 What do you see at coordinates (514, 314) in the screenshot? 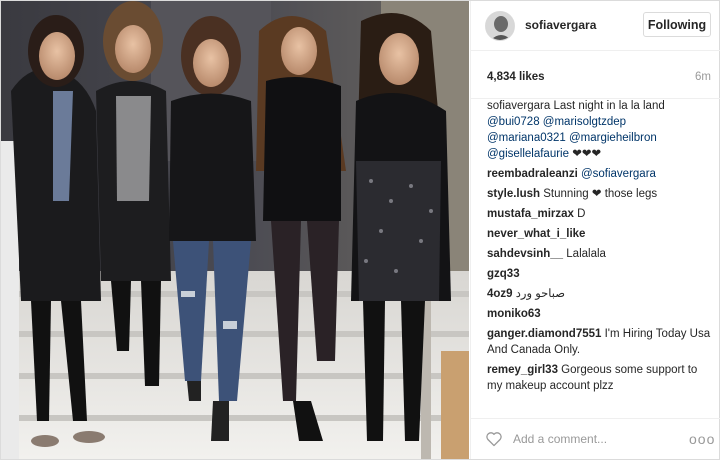
I see `comment-username: moniko63` at bounding box center [514, 314].